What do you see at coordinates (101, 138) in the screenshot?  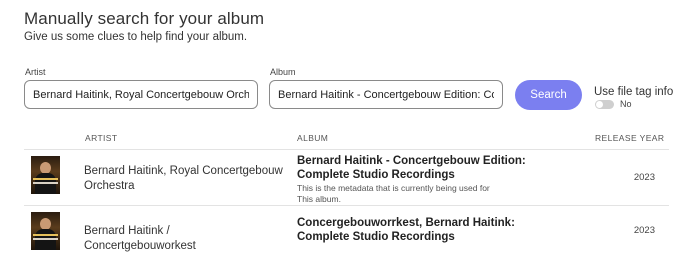 I see `column-header-artist: ARTIST` at bounding box center [101, 138].